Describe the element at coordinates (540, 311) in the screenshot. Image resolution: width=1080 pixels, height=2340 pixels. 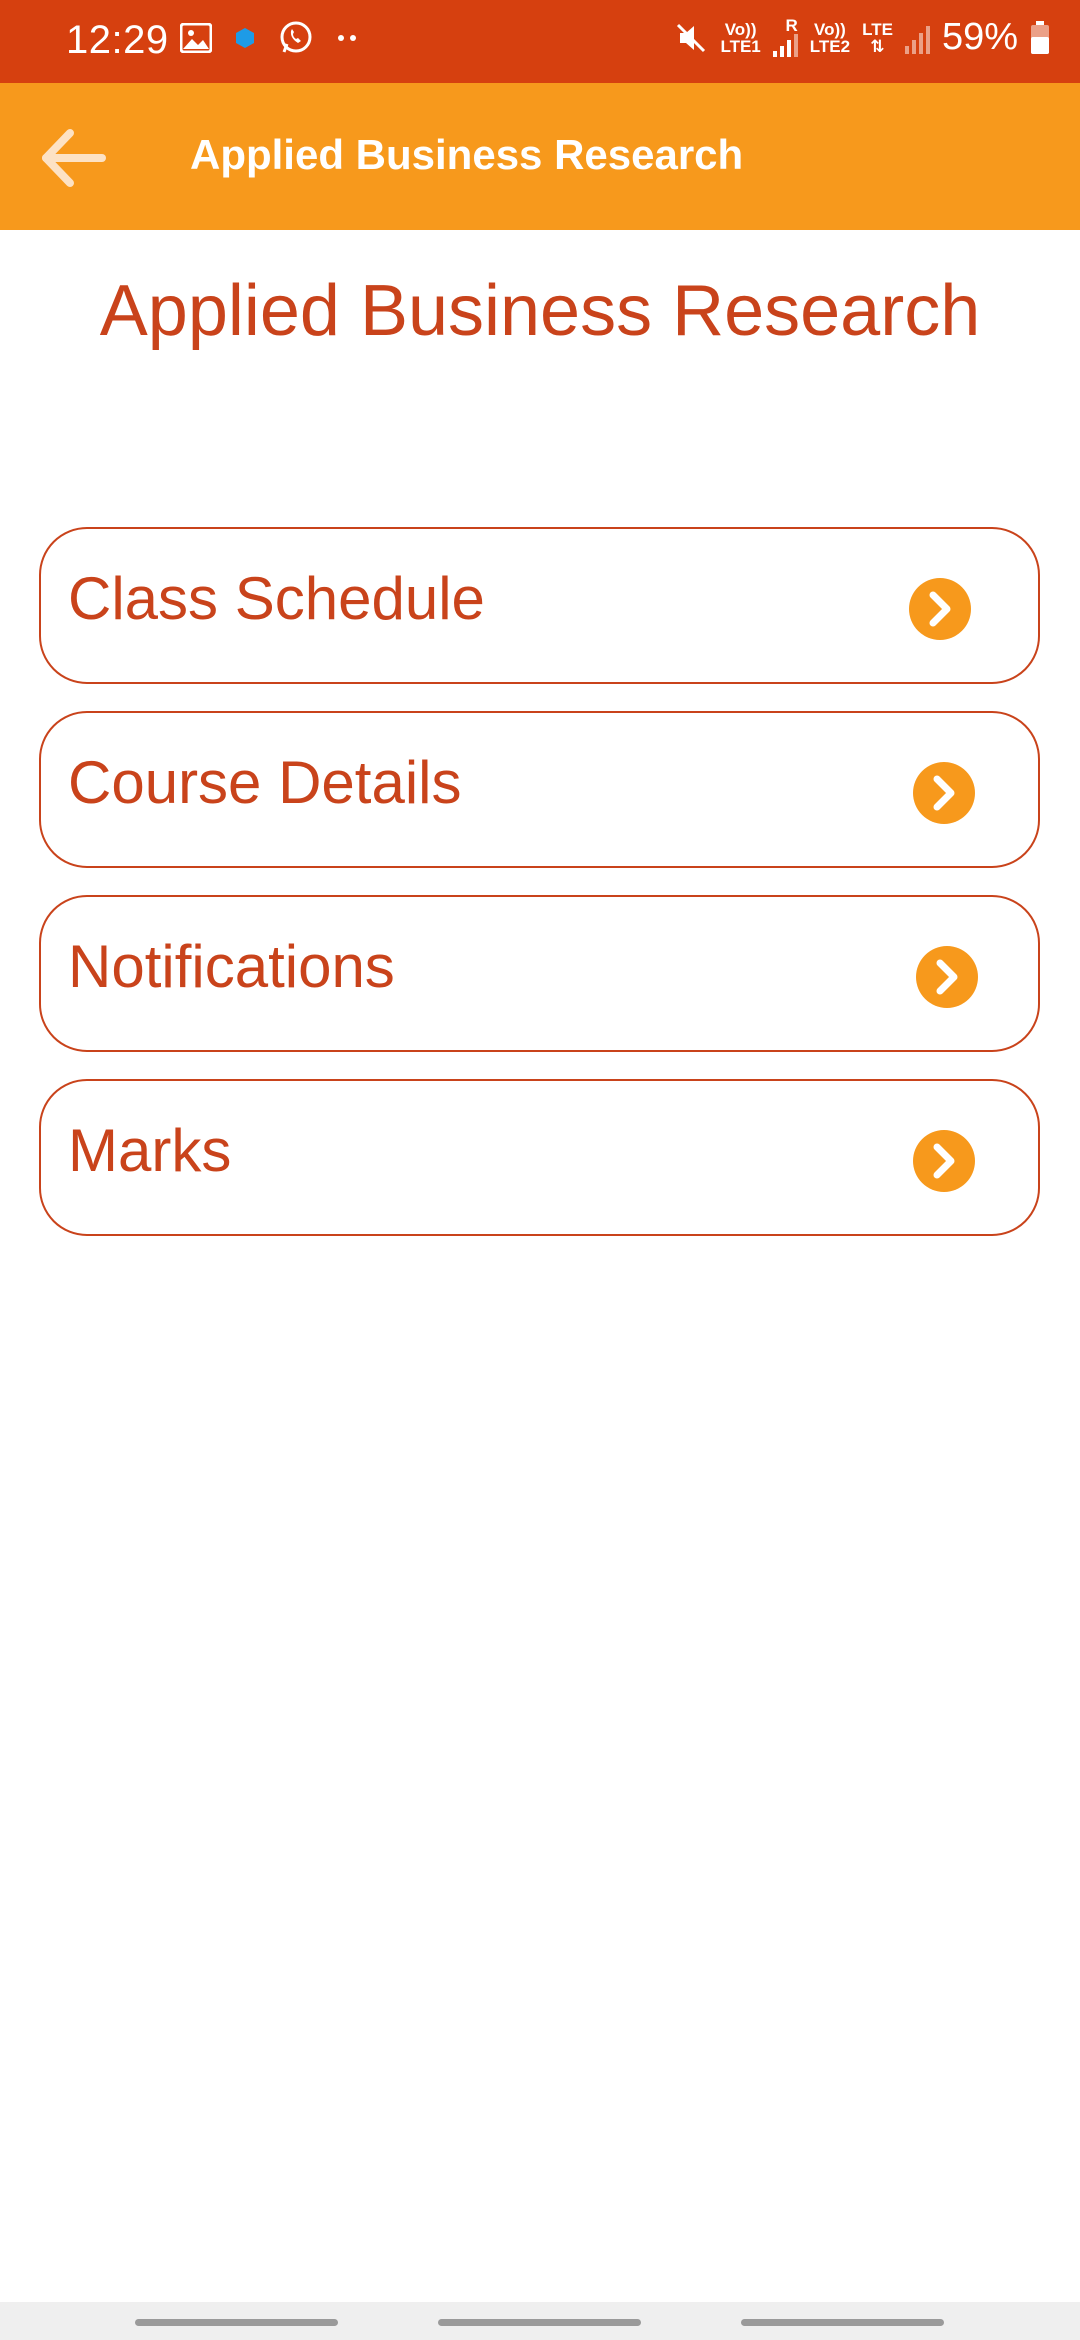
I see `page-title: Applied Business Research` at that location.